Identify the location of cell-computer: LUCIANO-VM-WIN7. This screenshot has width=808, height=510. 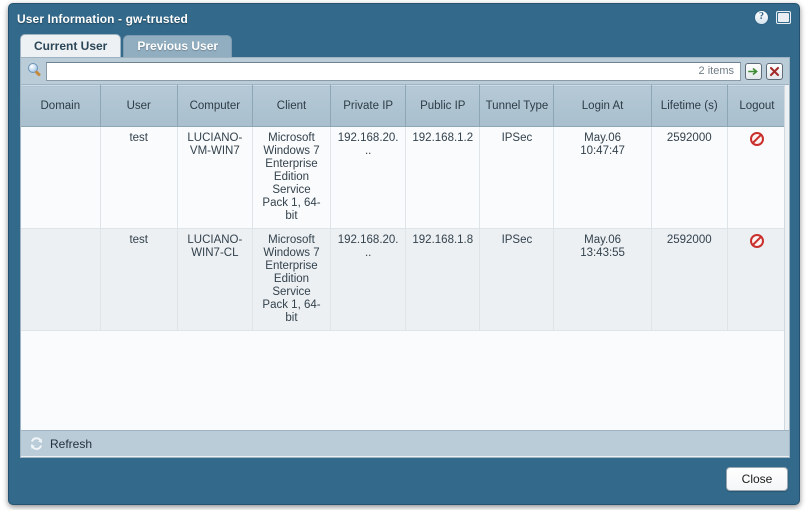
(215, 177).